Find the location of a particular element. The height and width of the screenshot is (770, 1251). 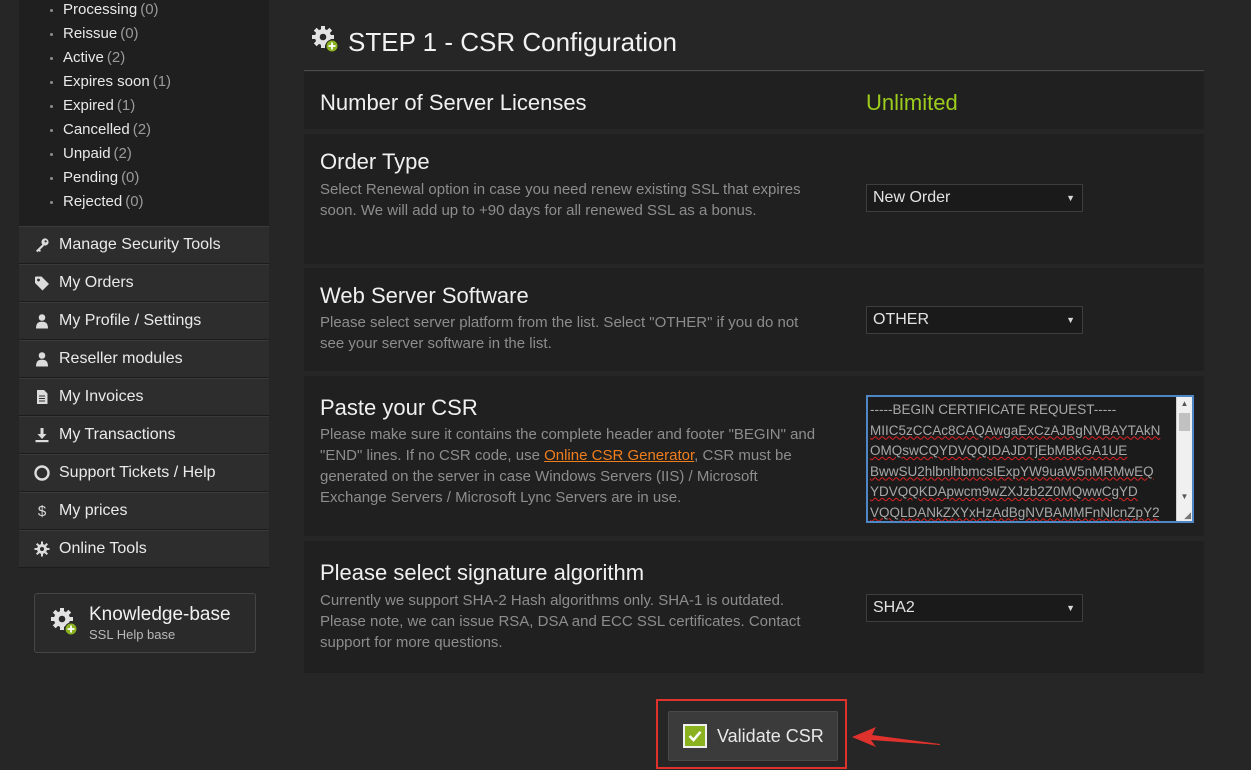

status-item-active: Active (2) is located at coordinates (144, 60).